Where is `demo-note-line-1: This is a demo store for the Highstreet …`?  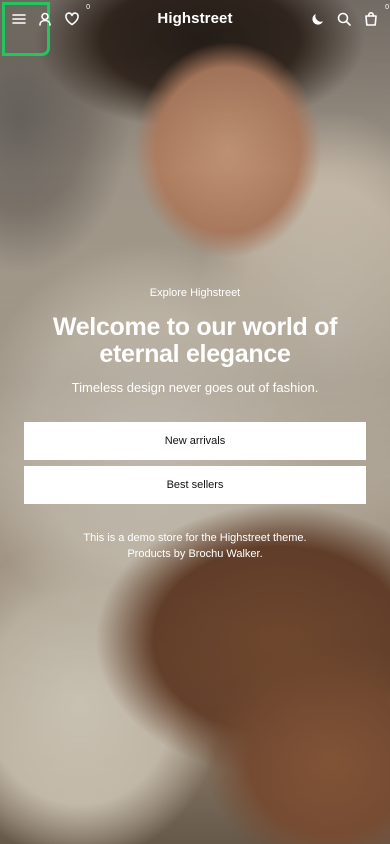 demo-note-line-1: This is a demo store for the Highstreet … is located at coordinates (195, 538).